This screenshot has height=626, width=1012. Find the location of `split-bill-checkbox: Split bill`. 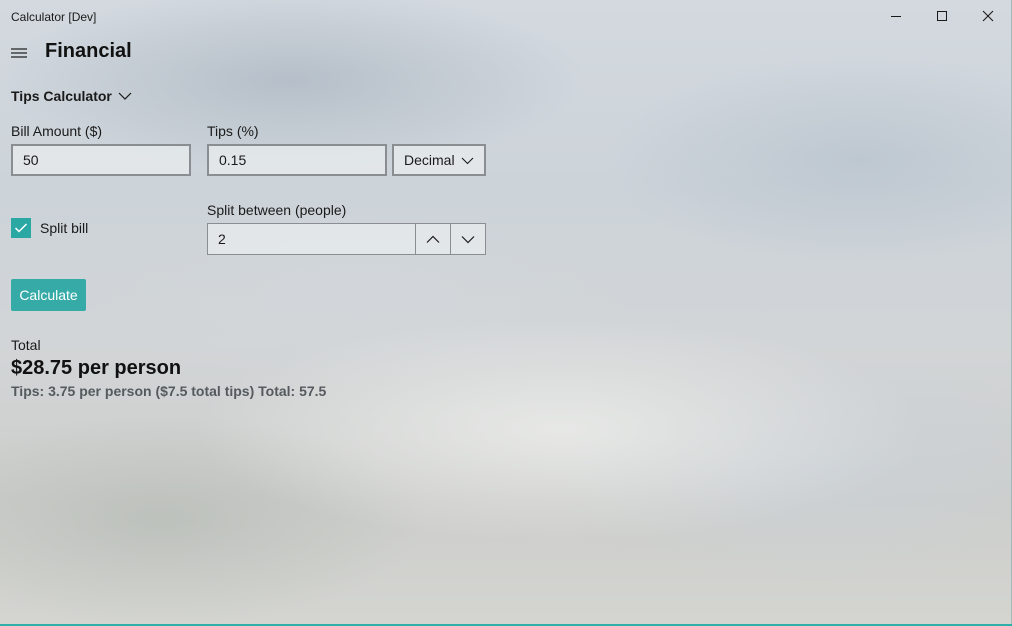

split-bill-checkbox: Split bill is located at coordinates (49, 228).